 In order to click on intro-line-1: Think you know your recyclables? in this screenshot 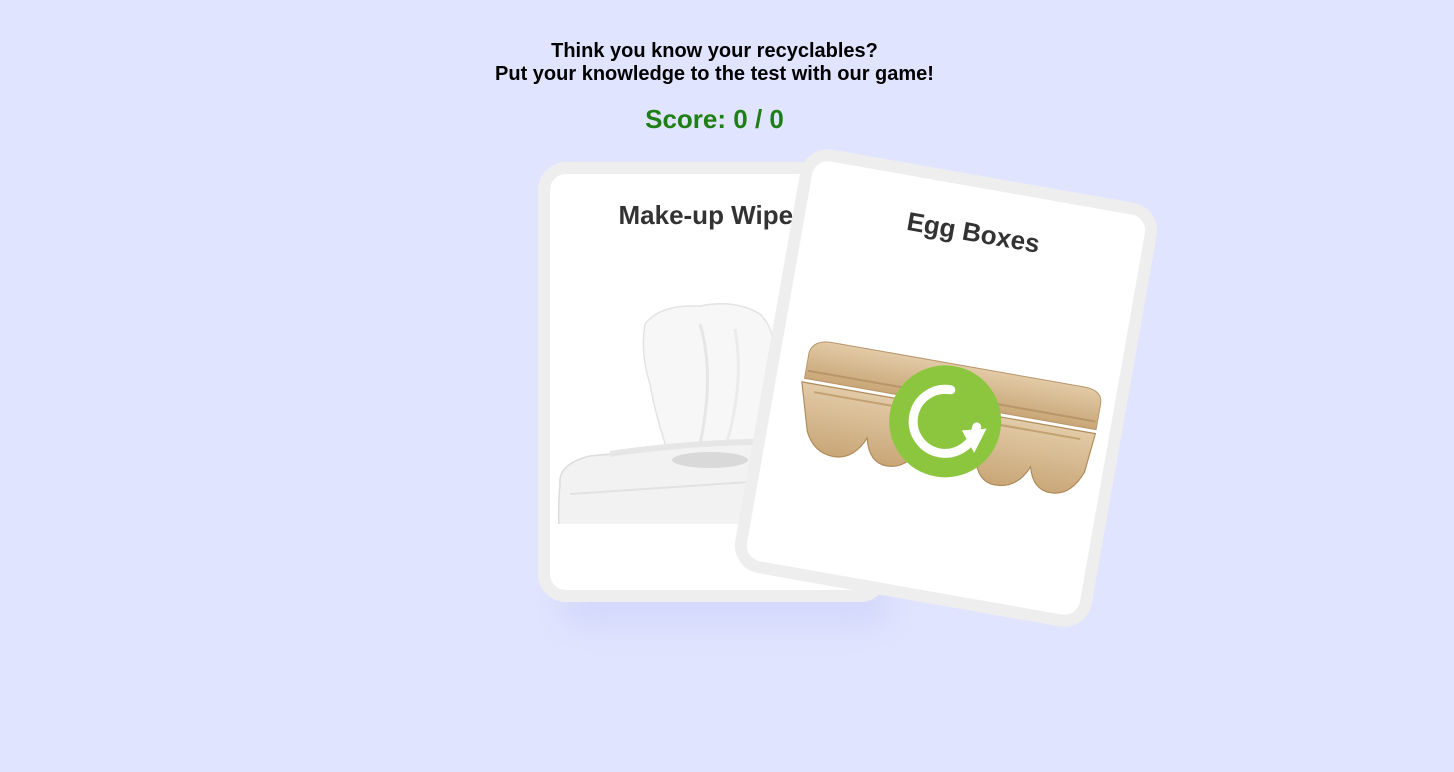, I will do `click(714, 51)`.